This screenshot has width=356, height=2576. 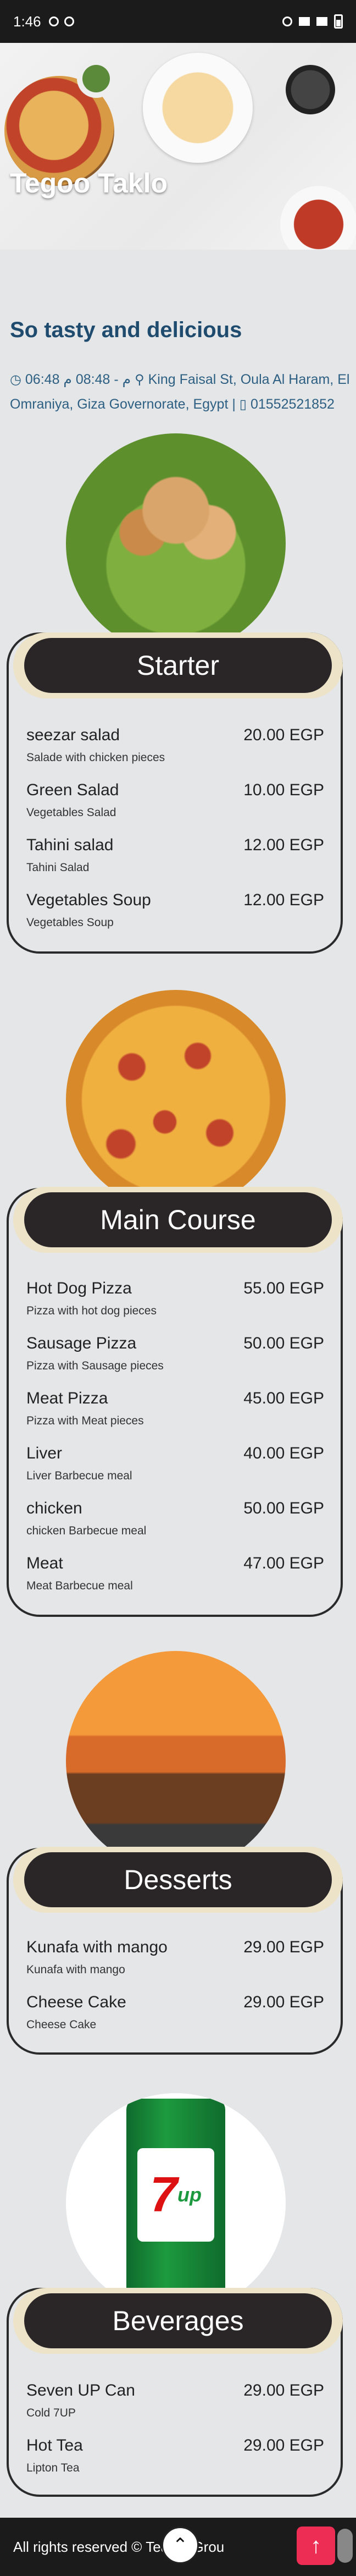 I want to click on item-price: 10.00 EGP, so click(x=284, y=790).